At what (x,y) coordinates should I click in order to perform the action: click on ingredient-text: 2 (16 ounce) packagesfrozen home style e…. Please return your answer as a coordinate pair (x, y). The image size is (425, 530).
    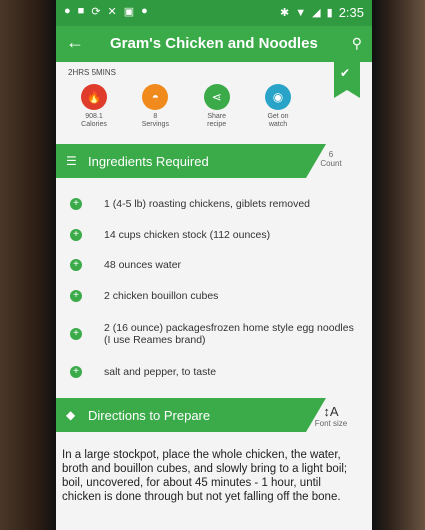
    Looking at the image, I should click on (229, 334).